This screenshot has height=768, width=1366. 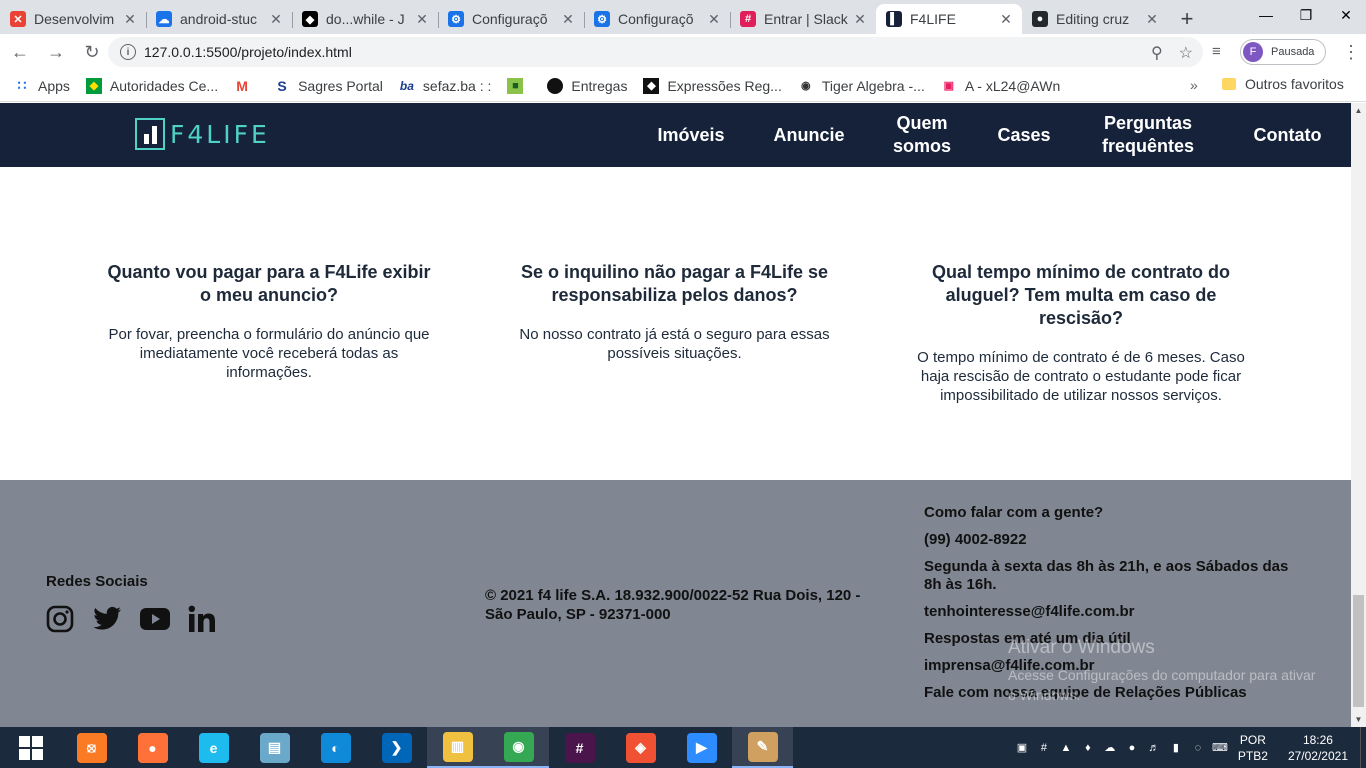 What do you see at coordinates (555, 85) in the screenshot?
I see `circle-icon` at bounding box center [555, 85].